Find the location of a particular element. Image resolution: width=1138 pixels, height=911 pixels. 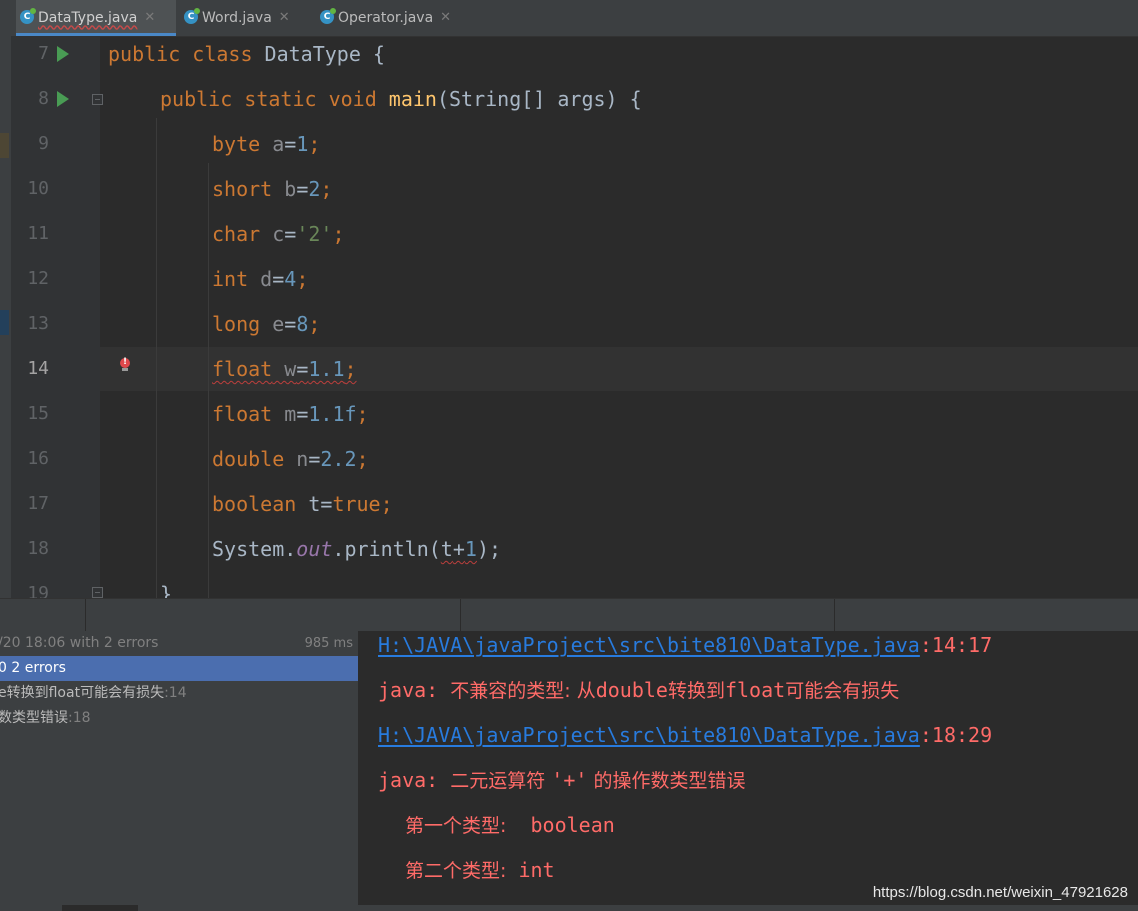

code-line-15: float m=1.1f; is located at coordinates (290, 414).